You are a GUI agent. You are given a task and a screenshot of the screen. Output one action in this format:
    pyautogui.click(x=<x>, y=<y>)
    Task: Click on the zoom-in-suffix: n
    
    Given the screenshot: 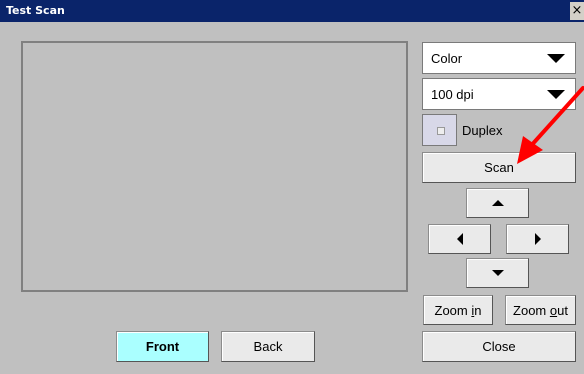 What is the action you would take?
    pyautogui.click(x=478, y=310)
    